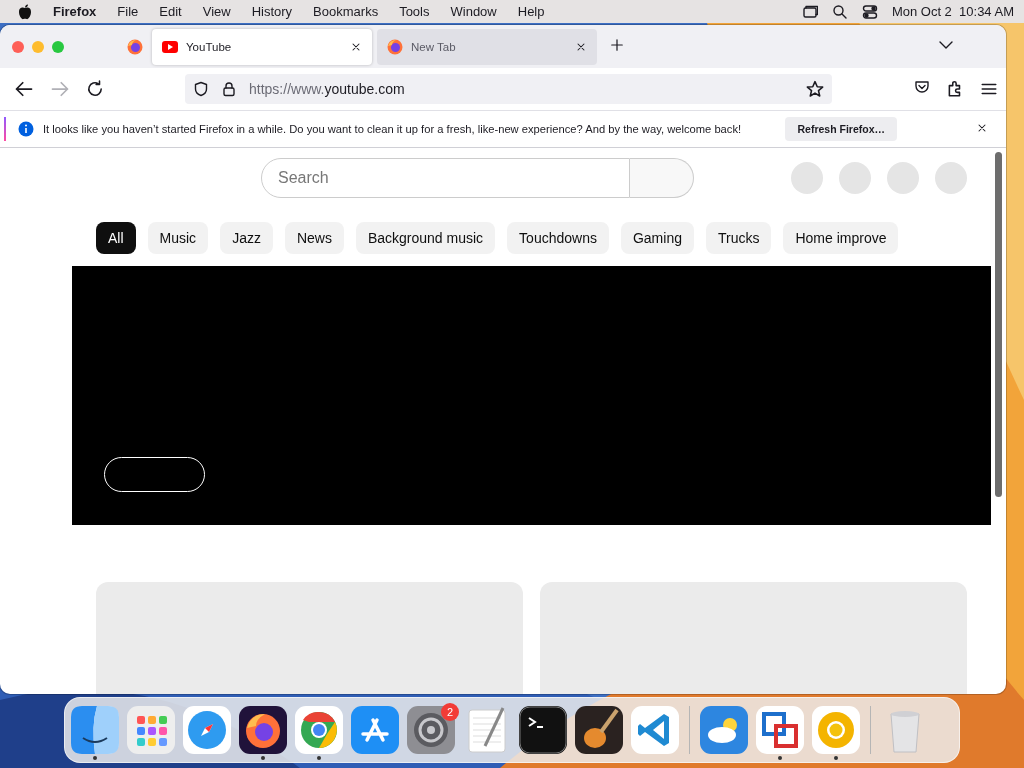  I want to click on browser-tab: YouTube, so click(262, 46).